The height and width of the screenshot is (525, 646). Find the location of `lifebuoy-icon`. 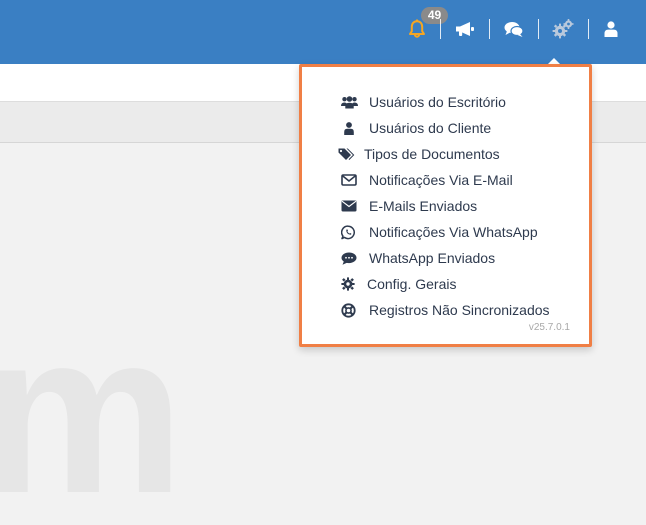

lifebuoy-icon is located at coordinates (351, 310).